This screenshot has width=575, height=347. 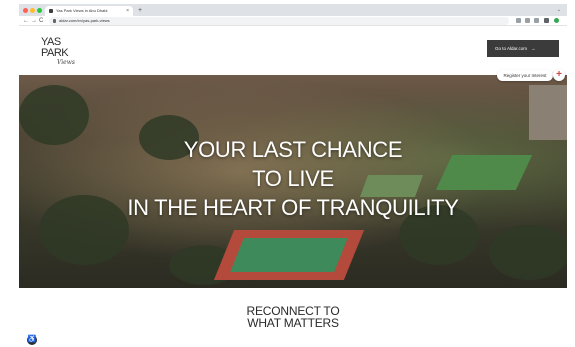 I want to click on plus-icon: +, so click(x=559, y=75).